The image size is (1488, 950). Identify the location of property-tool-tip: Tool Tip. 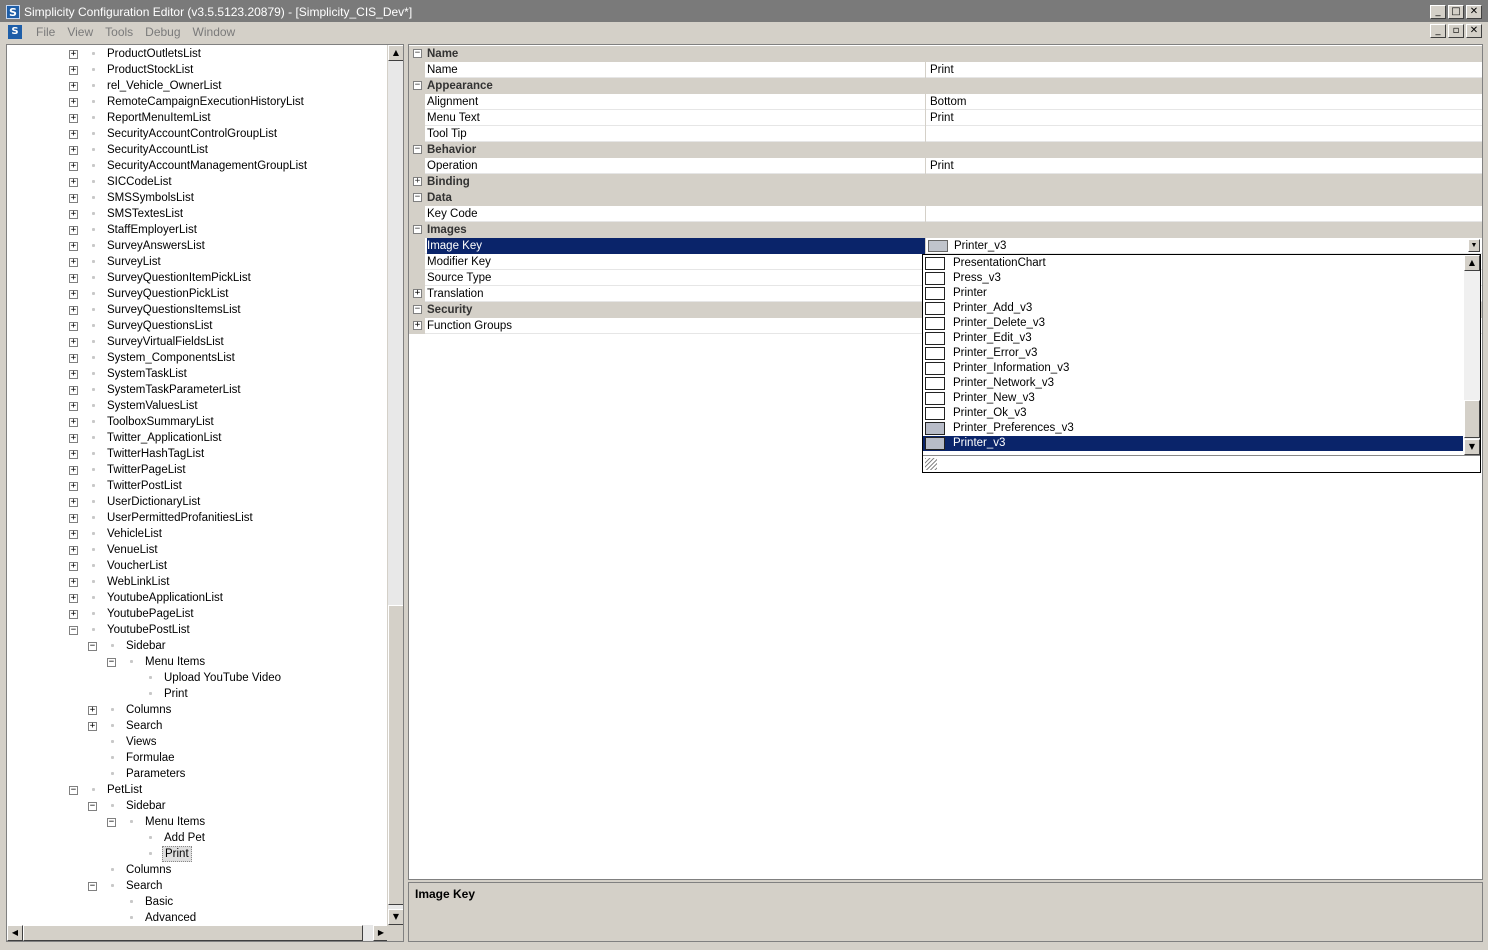
(945, 134).